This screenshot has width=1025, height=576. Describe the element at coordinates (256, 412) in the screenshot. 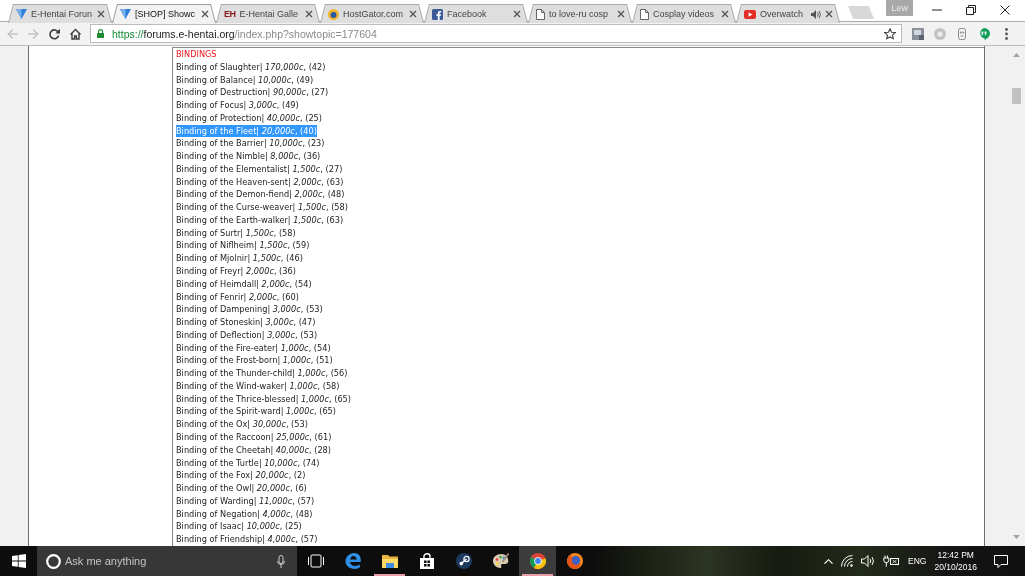

I see `list-item: Binding of the Spirit-ward| 1,000c, (65)` at that location.